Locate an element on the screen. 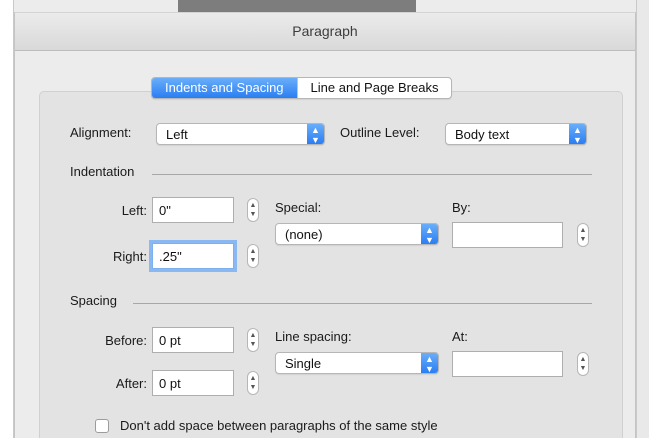 This screenshot has height=438, width=649. alignment-popup: Left ▲ ▼ is located at coordinates (240, 134).